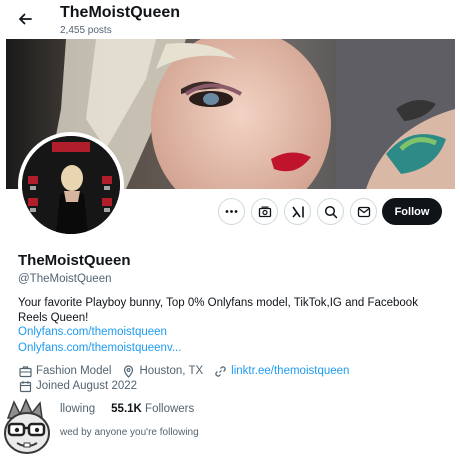 This screenshot has height=460, width=460. What do you see at coordinates (169, 409) in the screenshot?
I see `followers-label: Followers` at bounding box center [169, 409].